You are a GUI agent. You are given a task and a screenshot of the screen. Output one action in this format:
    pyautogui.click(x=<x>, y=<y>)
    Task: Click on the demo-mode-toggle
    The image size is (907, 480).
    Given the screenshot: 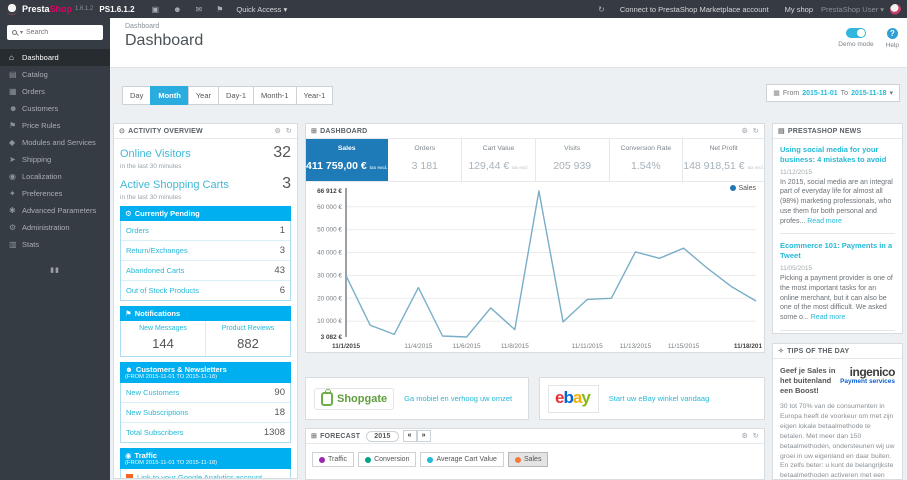 What is the action you would take?
    pyautogui.click(x=855, y=33)
    